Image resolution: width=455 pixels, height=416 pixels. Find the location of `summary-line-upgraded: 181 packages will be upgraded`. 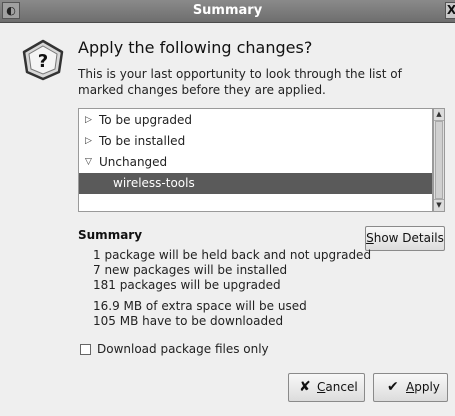

summary-line-upgraded: 181 packages will be upgraded is located at coordinates (187, 285).